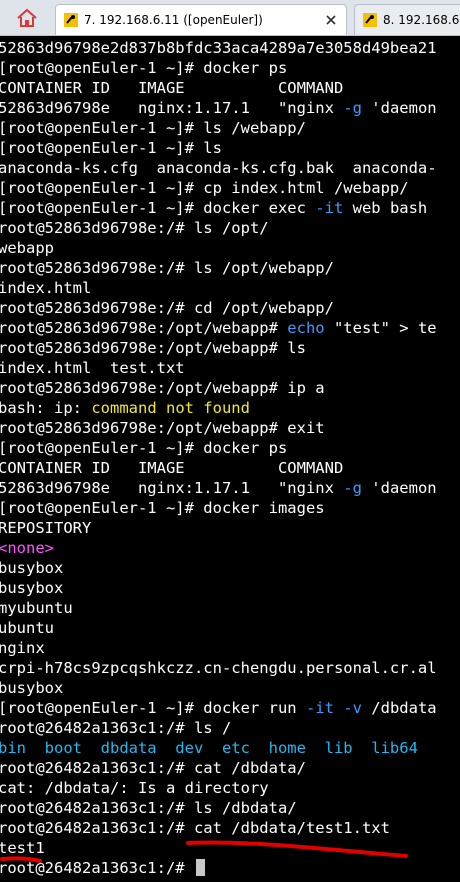 The image size is (460, 882). I want to click on terminal-line: bash: ip: command not found, so click(125, 408).